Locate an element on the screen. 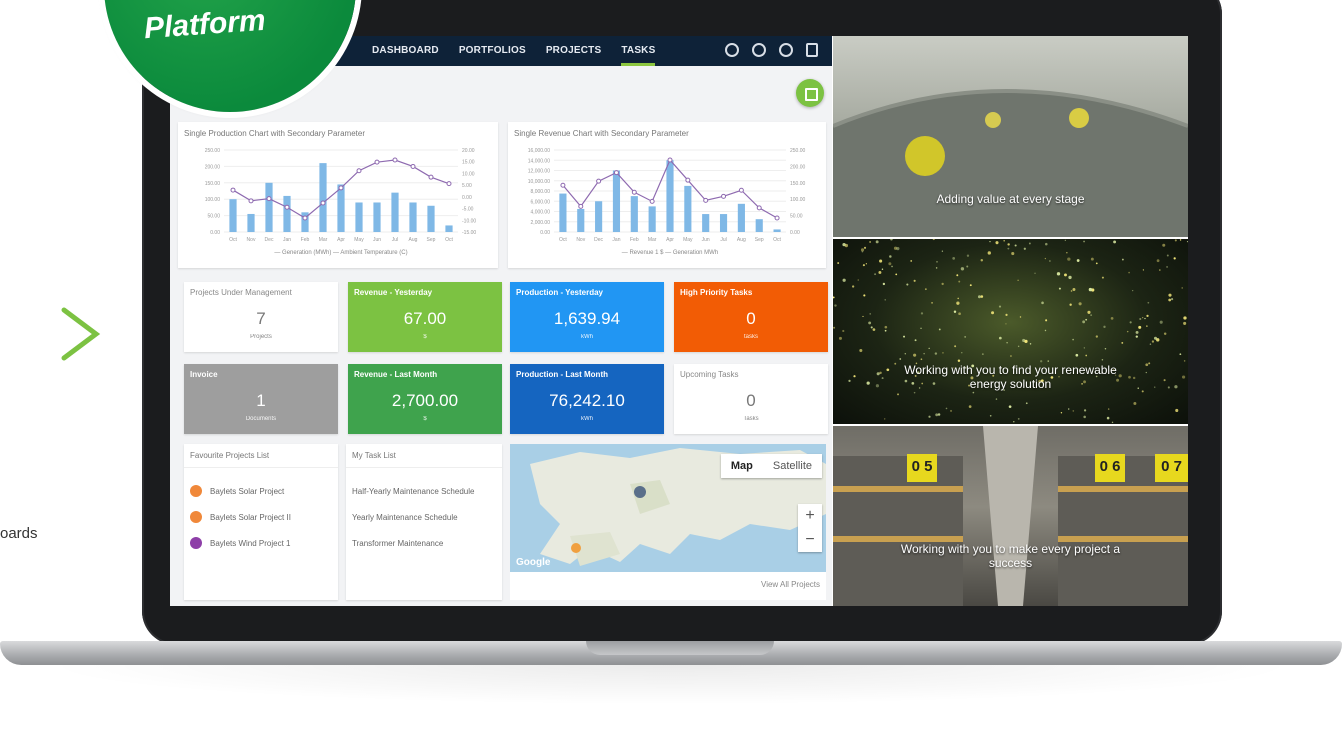  nav-dashboard: DASHBOARD is located at coordinates (405, 51).